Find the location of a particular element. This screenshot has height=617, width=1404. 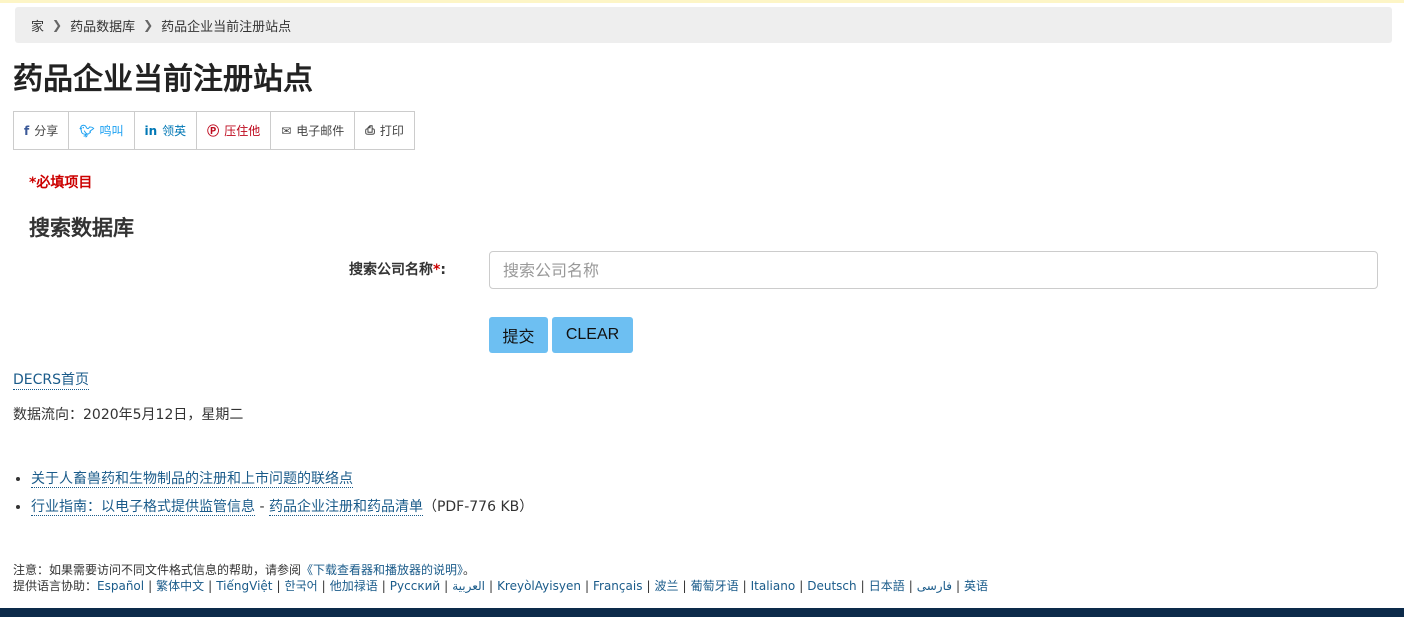

language-prefix: 提供语言协助： is located at coordinates (55, 586).